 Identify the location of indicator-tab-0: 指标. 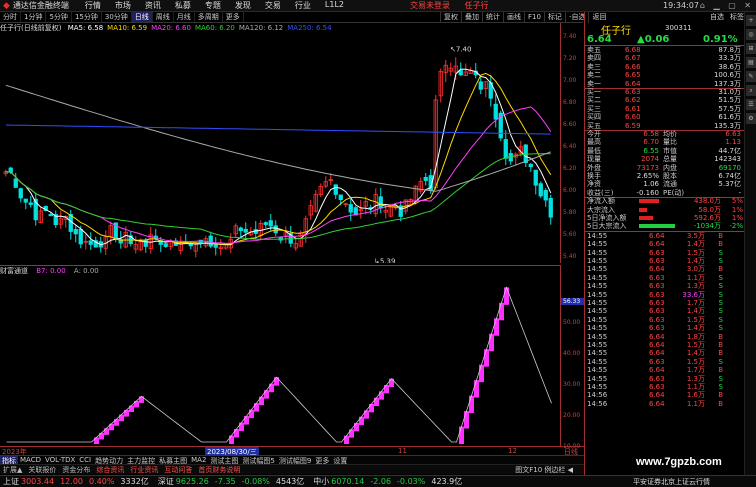
(9, 460).